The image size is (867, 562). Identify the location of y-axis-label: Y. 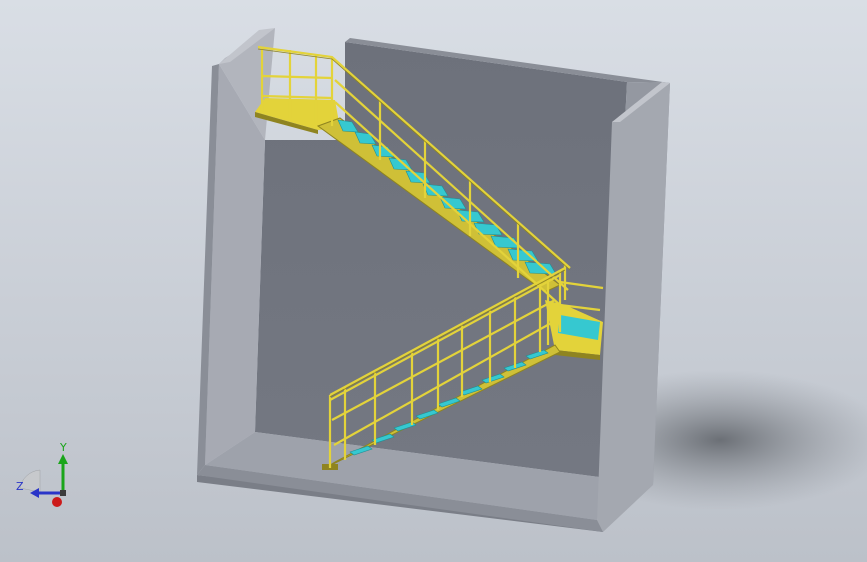
(63, 447).